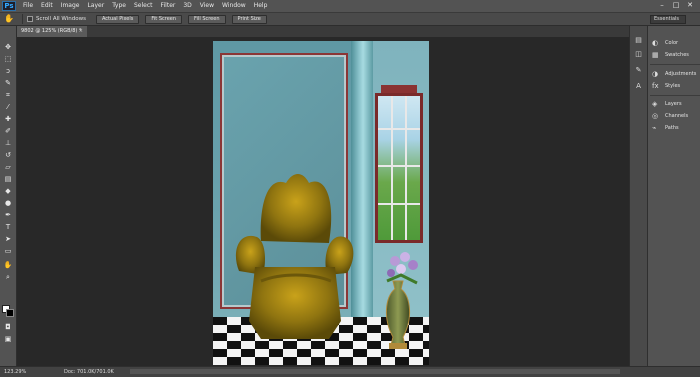  I want to click on document-tab-title: 9802 @ 125% (RGB/8) *, so click(51, 31).